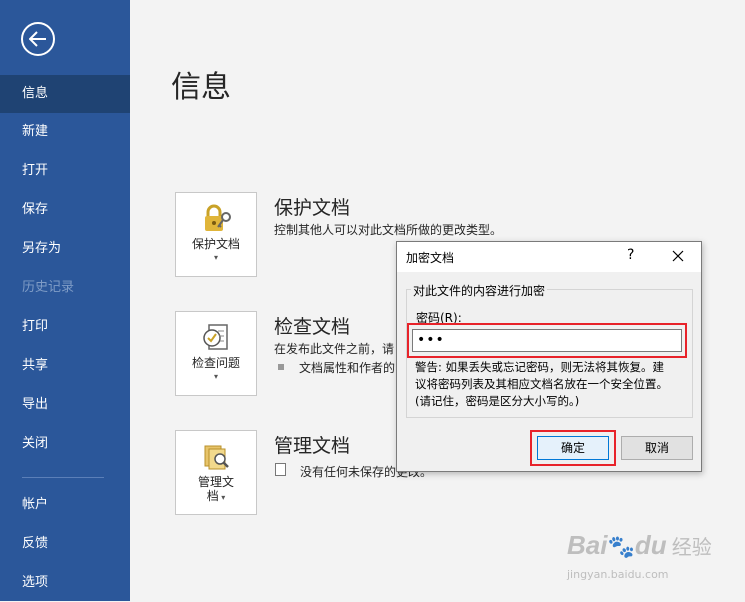 Image resolution: width=745 pixels, height=602 pixels. What do you see at coordinates (650, 545) in the screenshot?
I see `watermark-logo2: du` at bounding box center [650, 545].